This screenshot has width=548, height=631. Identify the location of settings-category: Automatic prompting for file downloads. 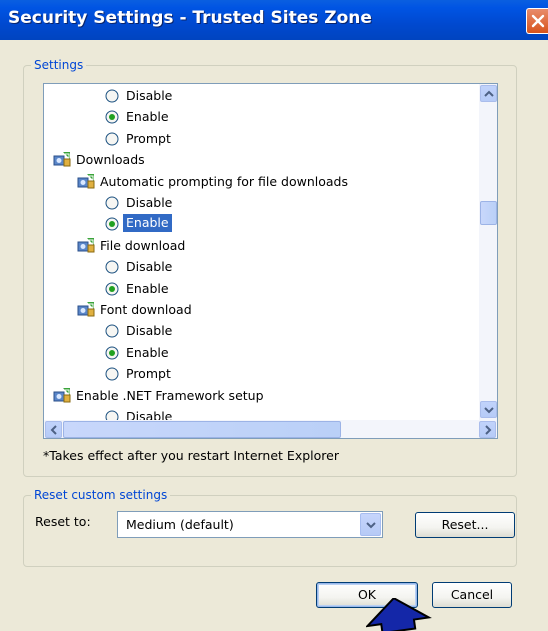
(214, 181).